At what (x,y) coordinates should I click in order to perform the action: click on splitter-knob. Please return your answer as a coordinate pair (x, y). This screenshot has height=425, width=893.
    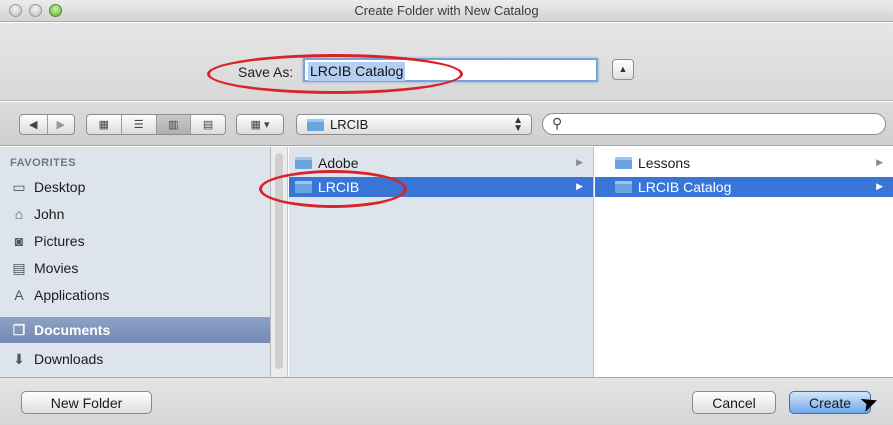
    Looking at the image, I should click on (279, 261).